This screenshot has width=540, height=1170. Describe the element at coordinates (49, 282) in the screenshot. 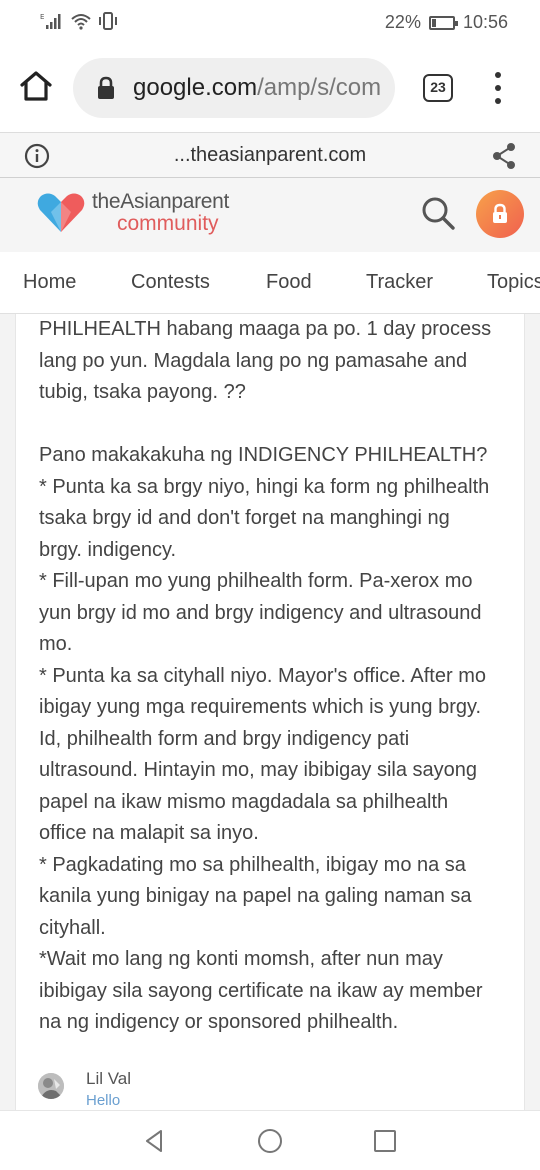

I see `nav-home: Home` at that location.